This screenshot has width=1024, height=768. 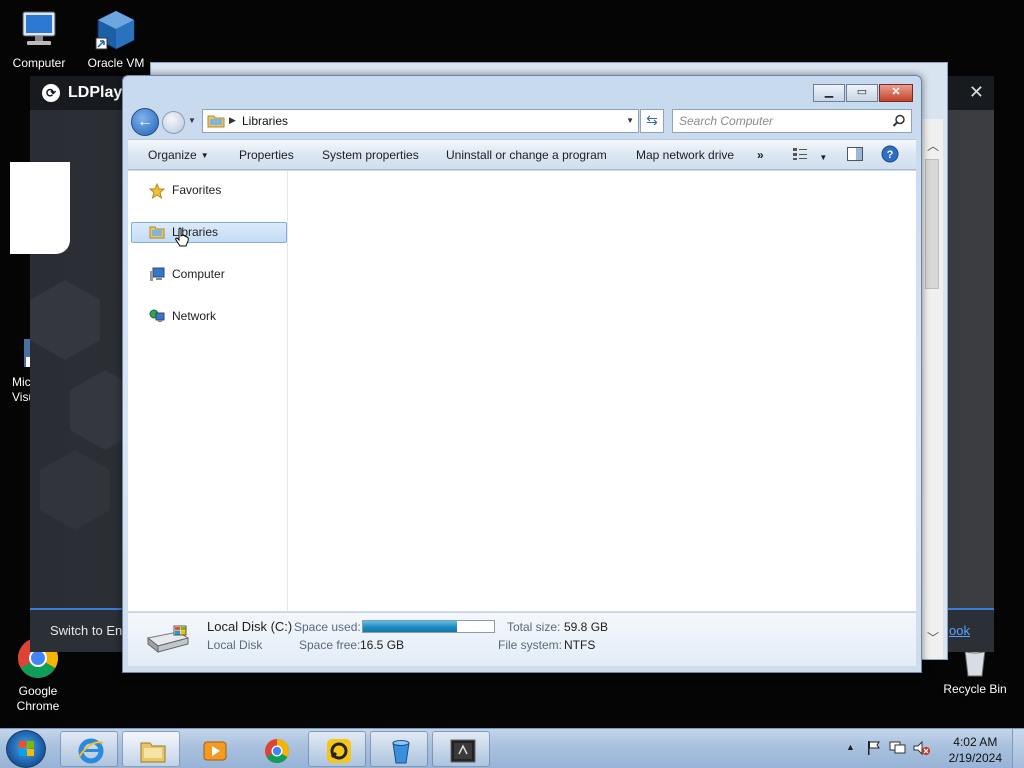 I want to click on refresh-icon: ⇆, so click(x=652, y=120).